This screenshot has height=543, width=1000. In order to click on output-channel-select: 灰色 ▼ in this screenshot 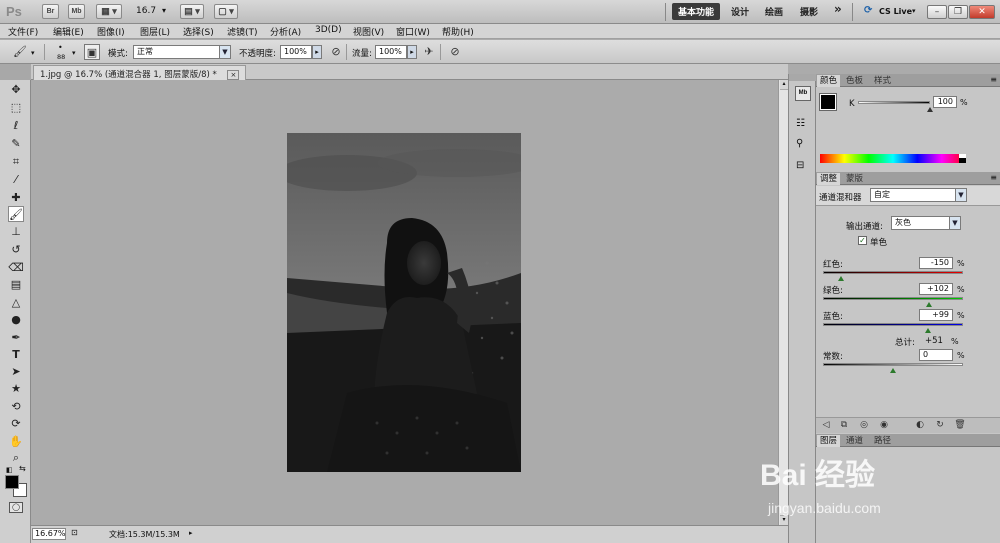, I will do `click(926, 223)`.